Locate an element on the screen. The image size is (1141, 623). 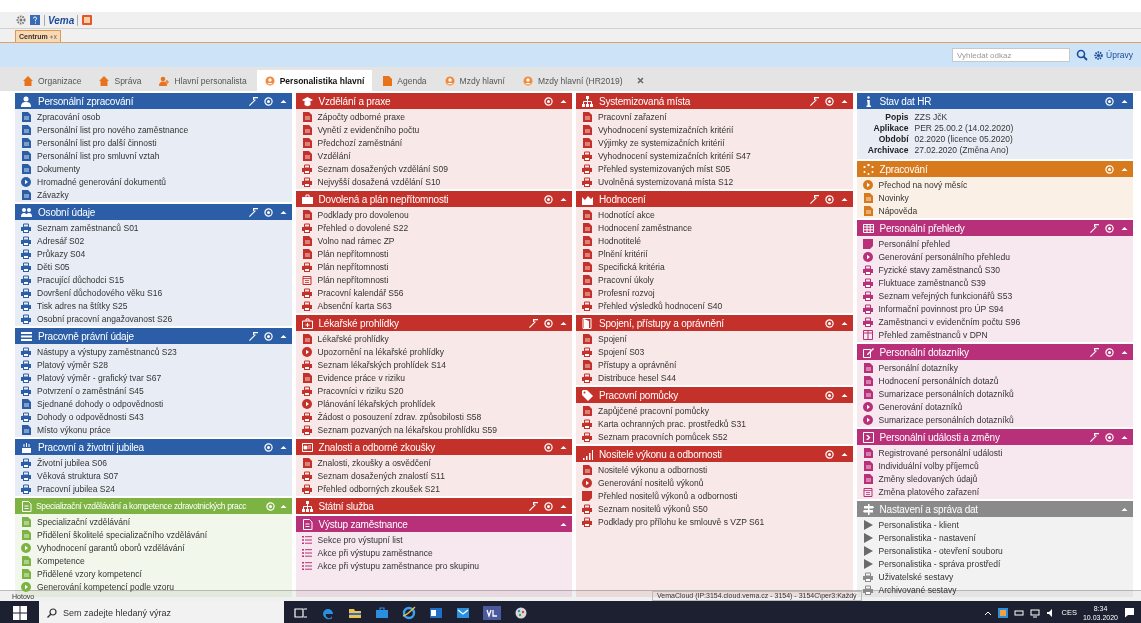
menu-link: Nápověda is located at coordinates (898, 210).